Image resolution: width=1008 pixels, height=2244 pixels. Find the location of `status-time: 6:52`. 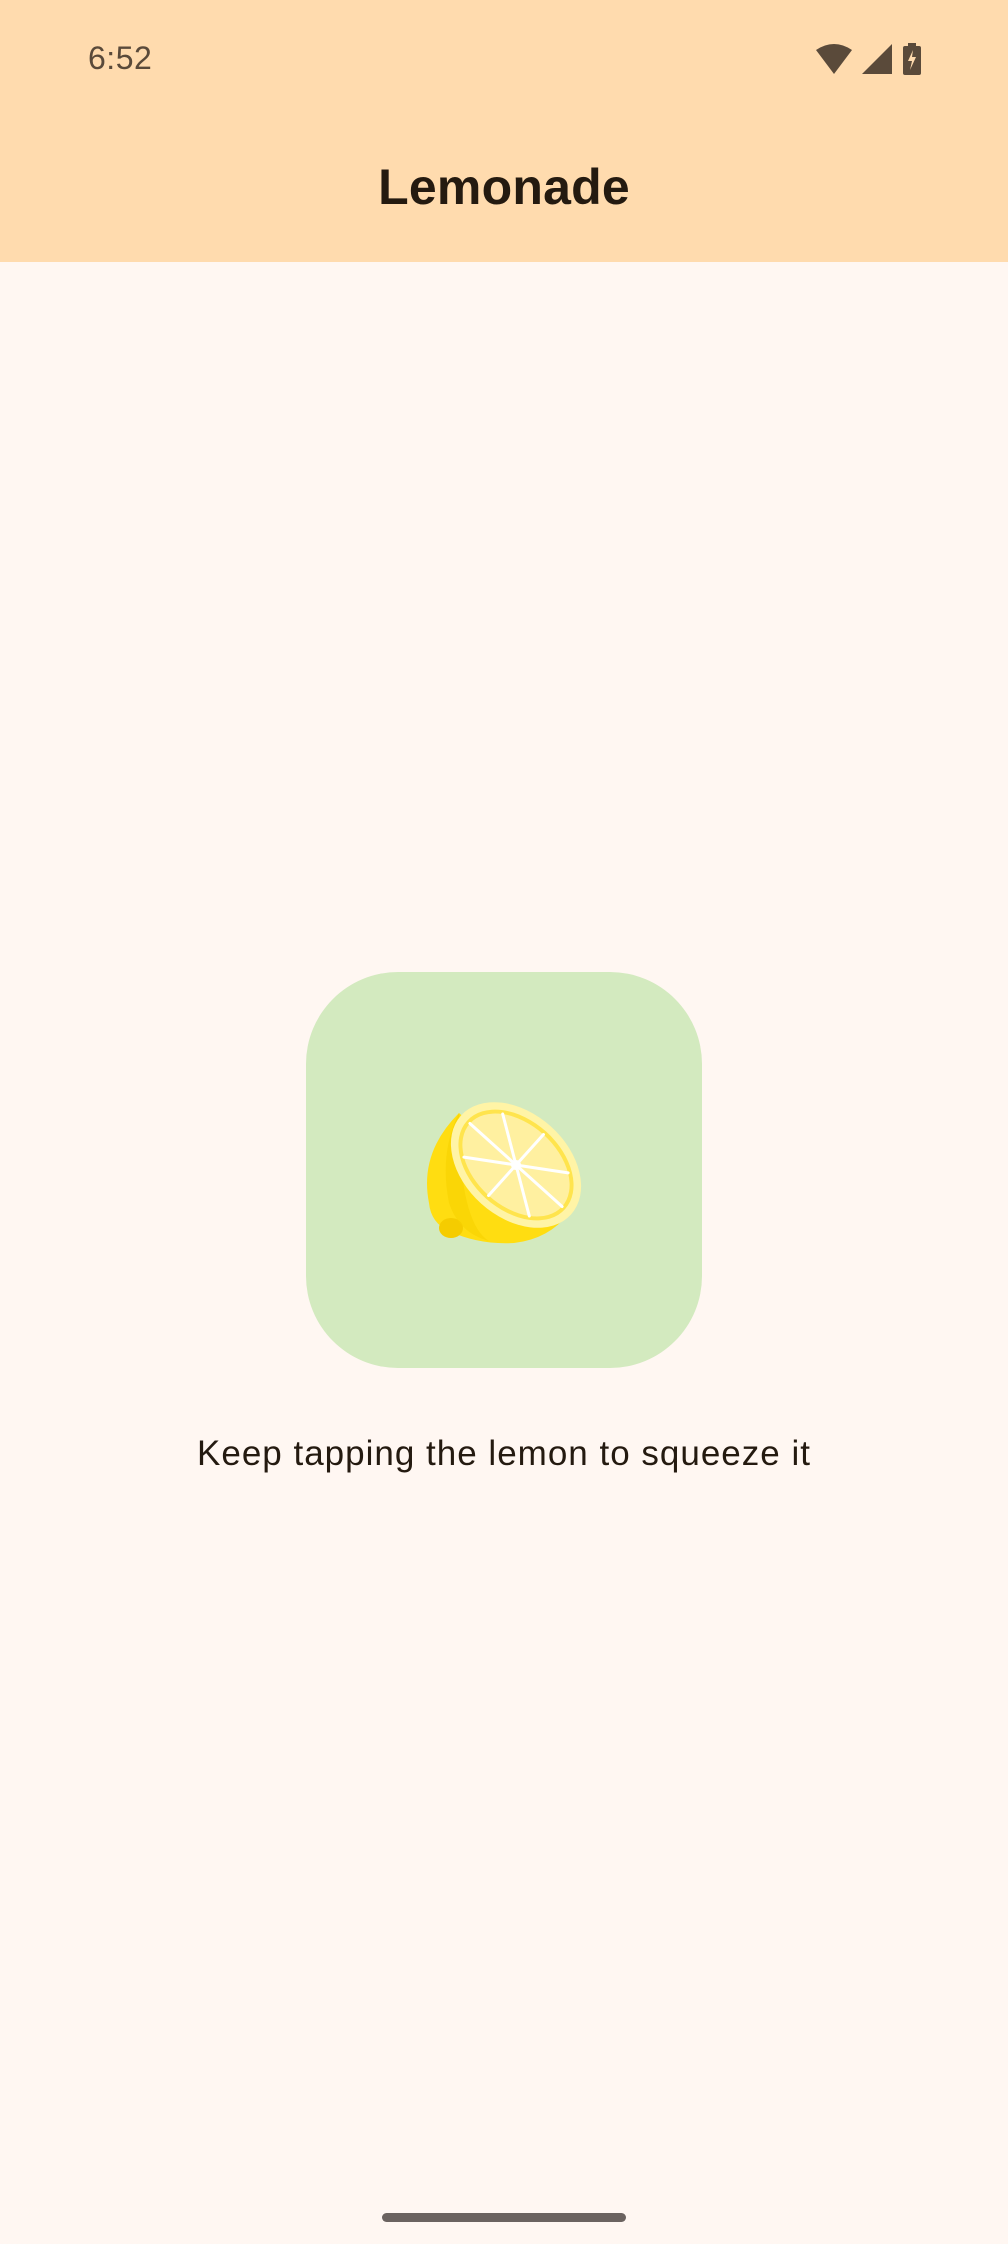

status-time: 6:52 is located at coordinates (120, 58).